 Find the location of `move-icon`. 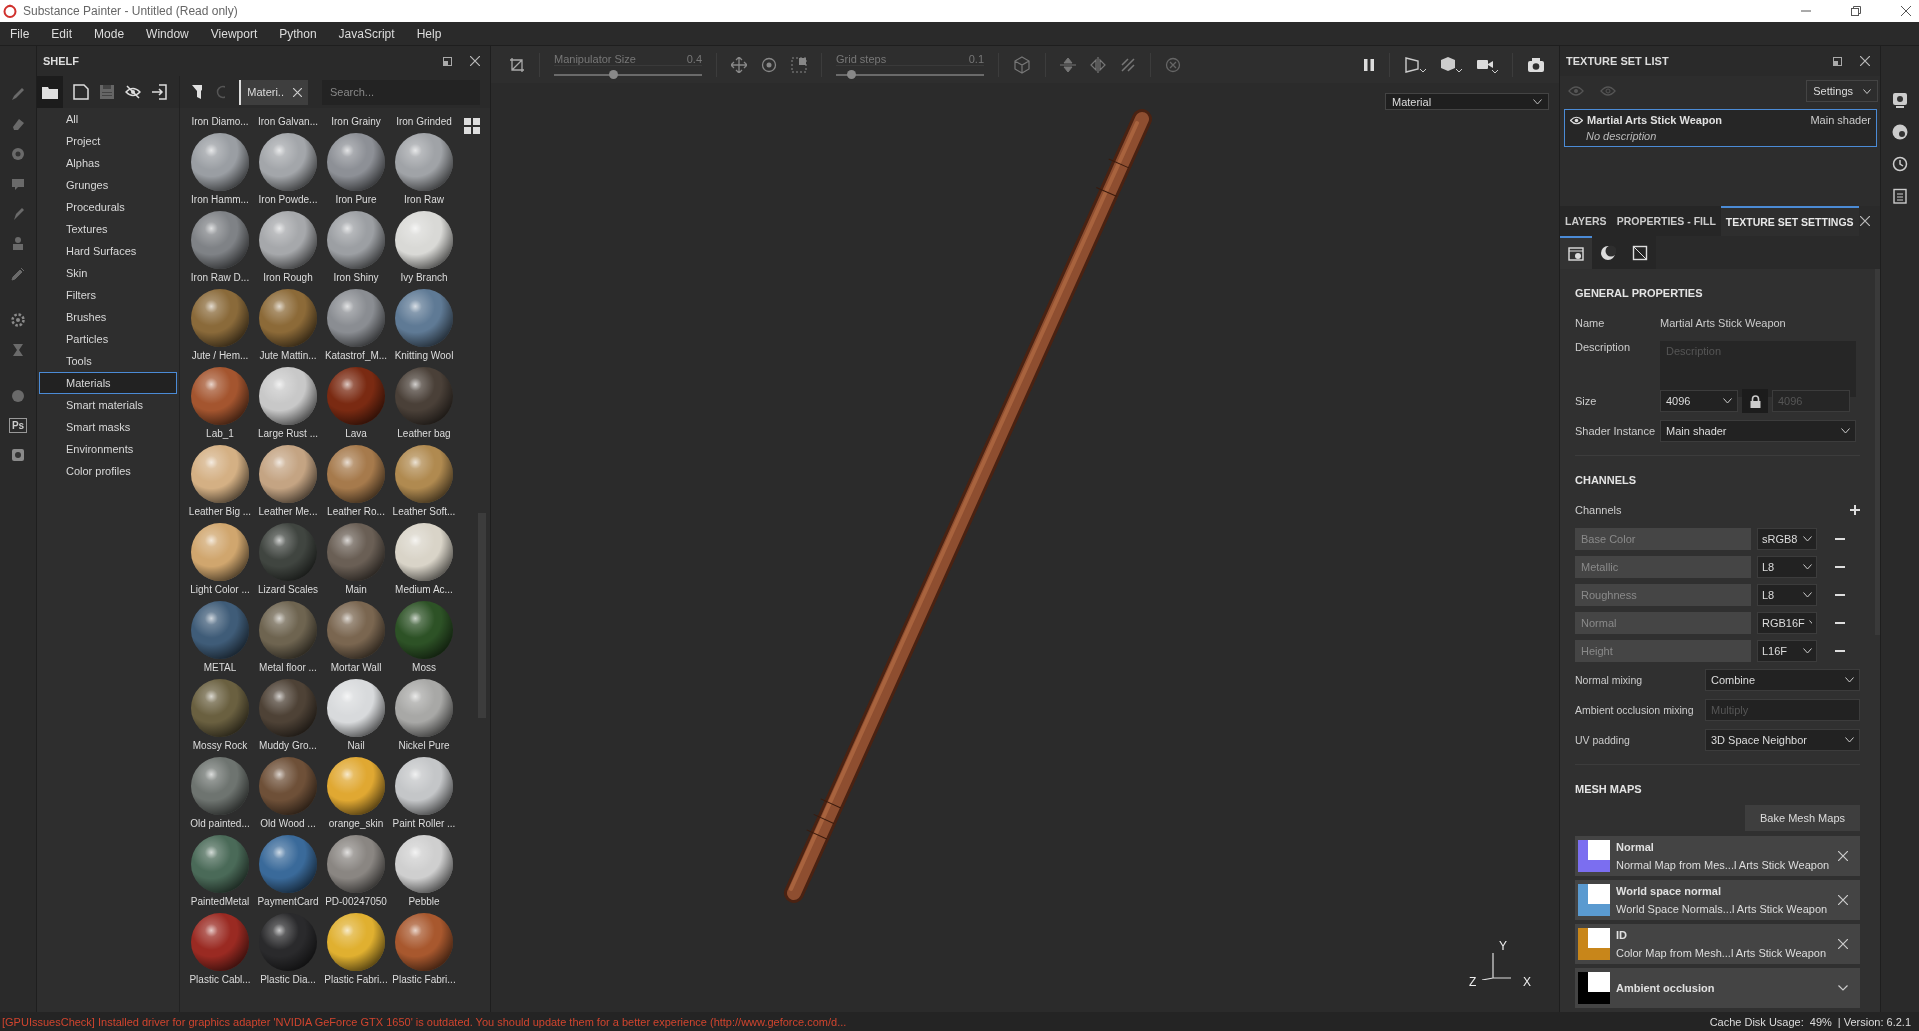

move-icon is located at coordinates (739, 64).